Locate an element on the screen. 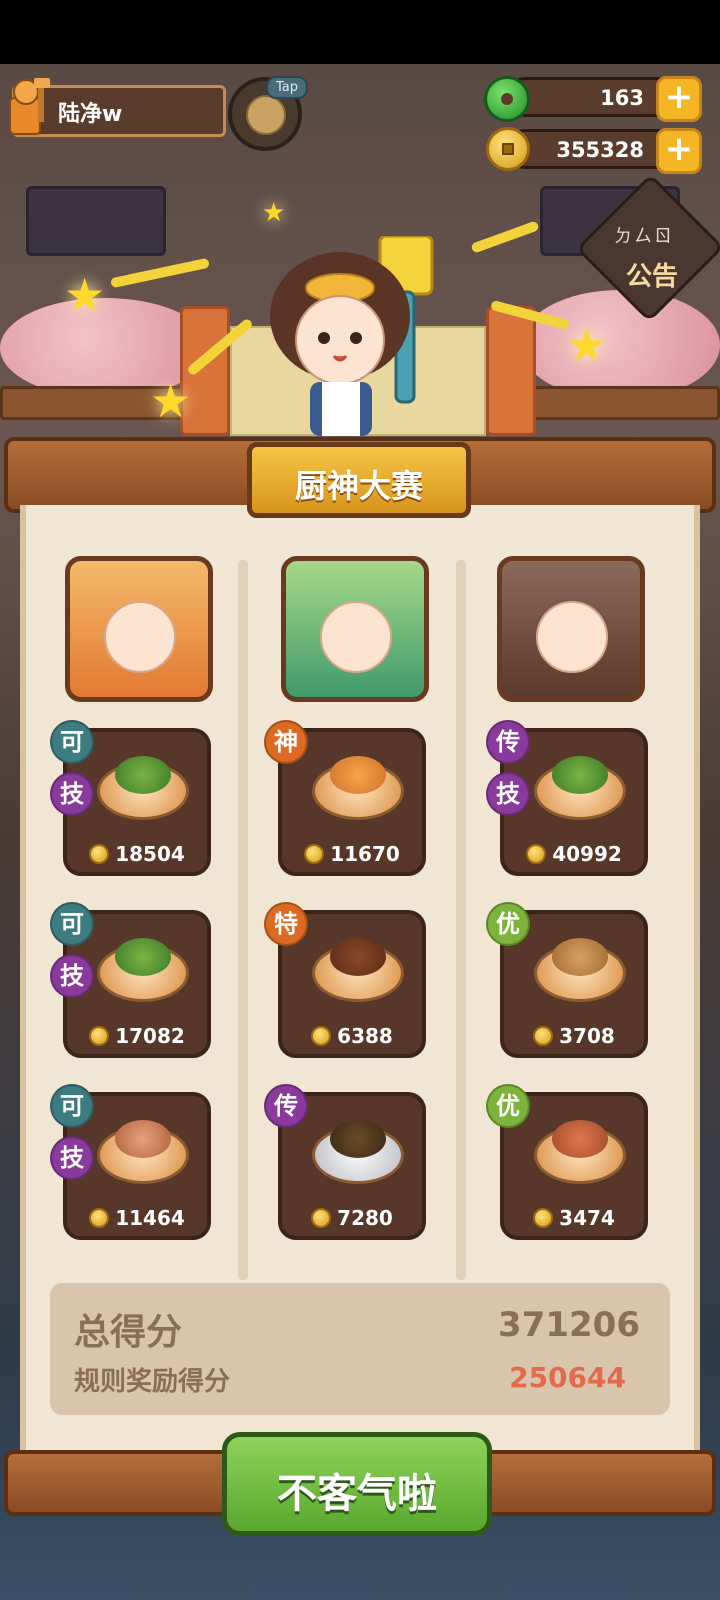  dish-score: 3708 is located at coordinates (574, 1036).